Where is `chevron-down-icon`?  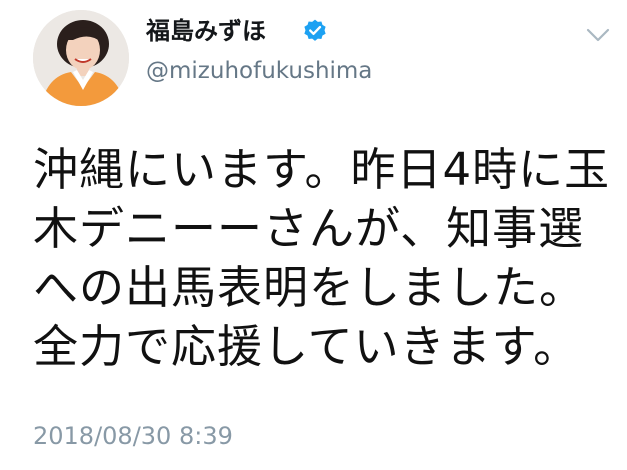 chevron-down-icon is located at coordinates (598, 35).